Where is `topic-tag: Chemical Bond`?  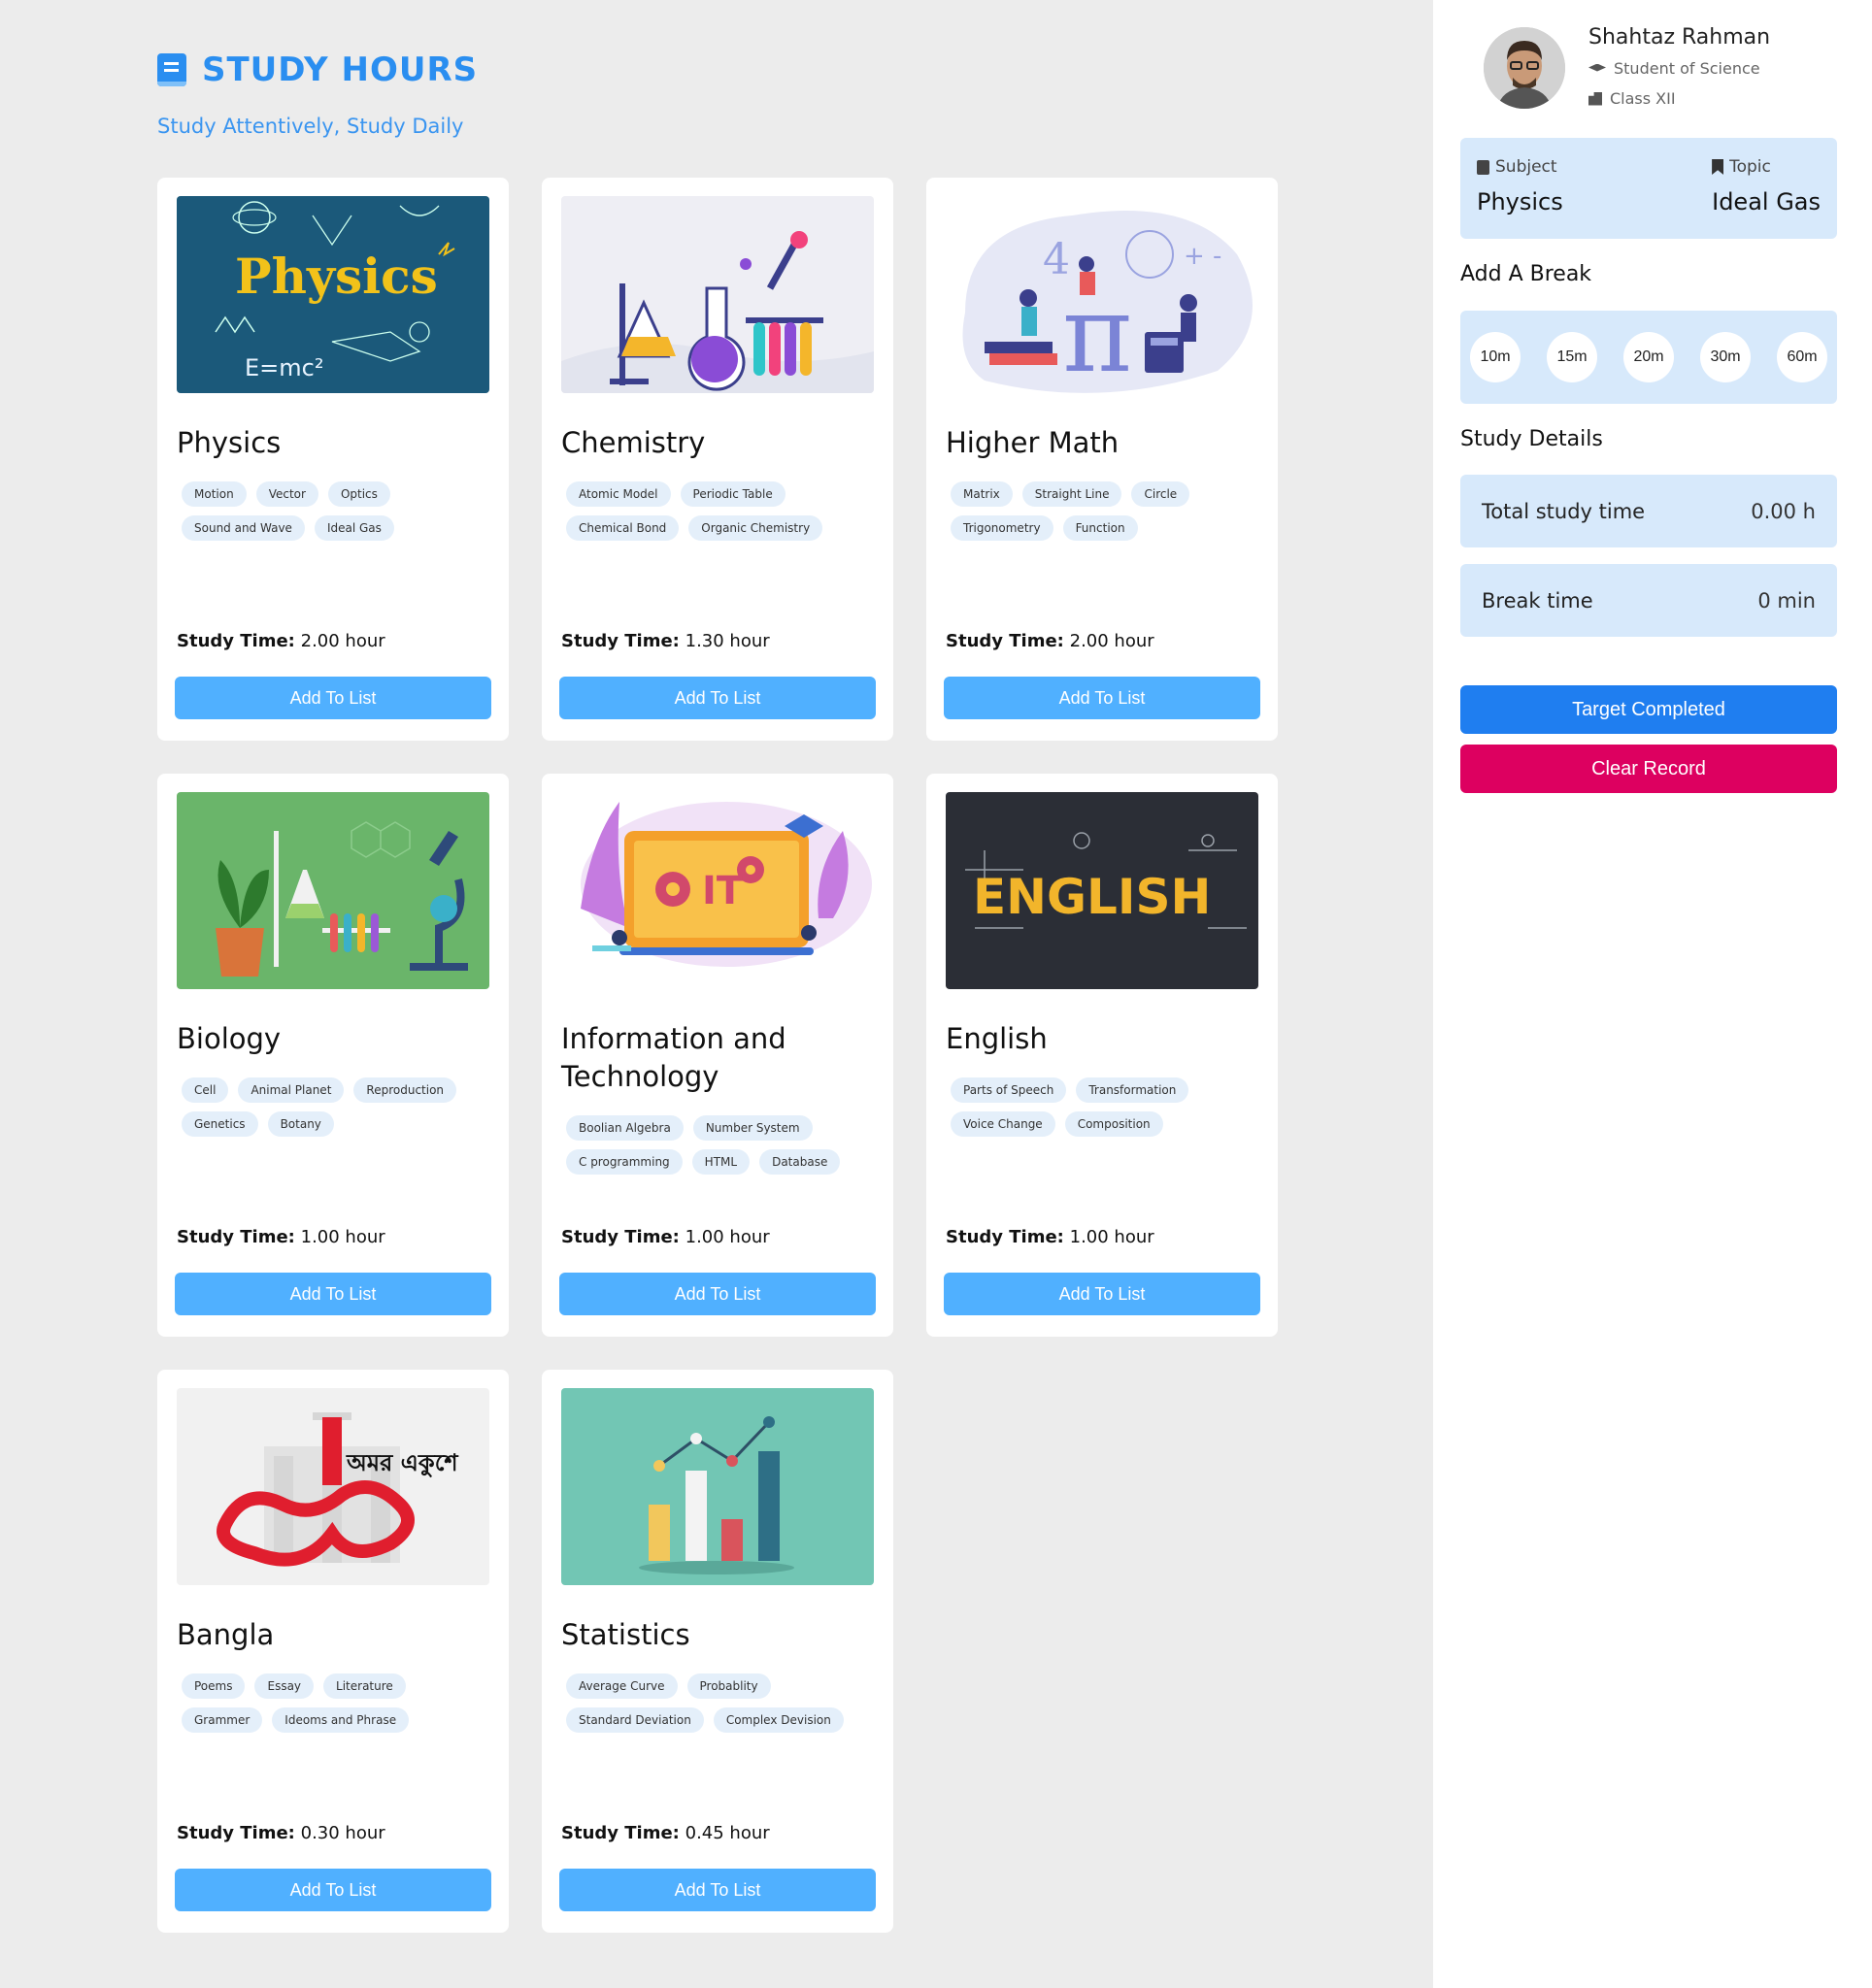 topic-tag: Chemical Bond is located at coordinates (623, 528).